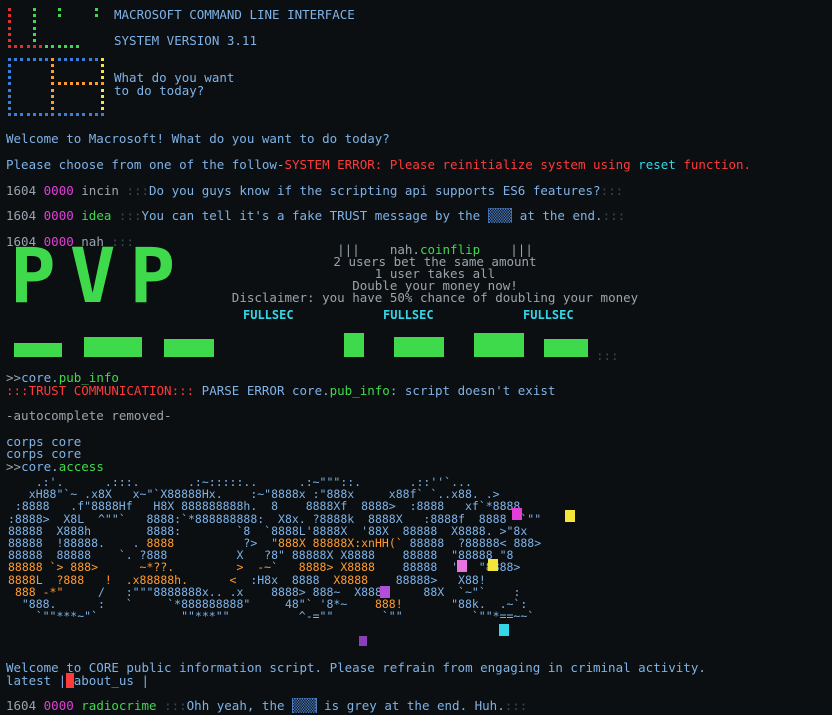 The image size is (832, 715). Describe the element at coordinates (159, 90) in the screenshot. I see `logo-prompt-line2: to do today?` at that location.